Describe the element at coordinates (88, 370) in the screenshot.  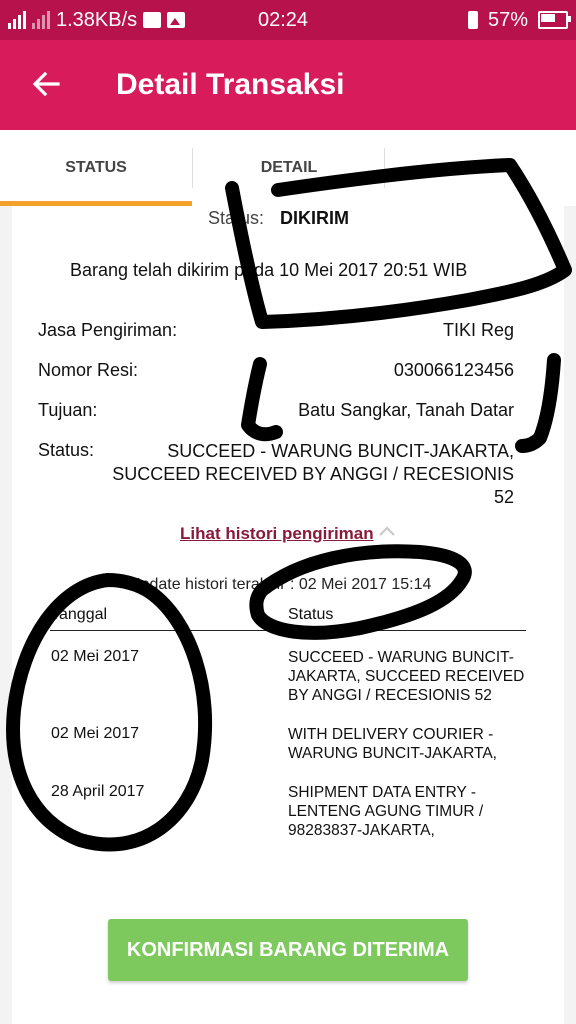
I see `nomor-resi-label: Nomor Resi:` at that location.